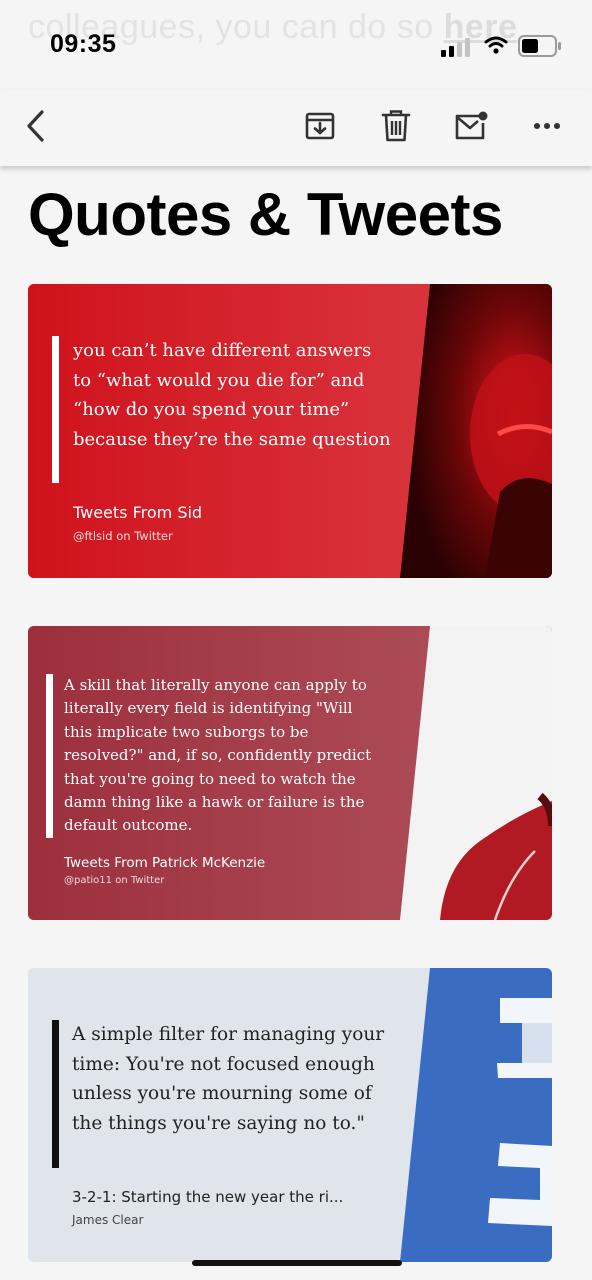 Image resolution: width=592 pixels, height=1280 pixels. I want to click on quote-handle: @patio11 on Twitter, so click(114, 880).